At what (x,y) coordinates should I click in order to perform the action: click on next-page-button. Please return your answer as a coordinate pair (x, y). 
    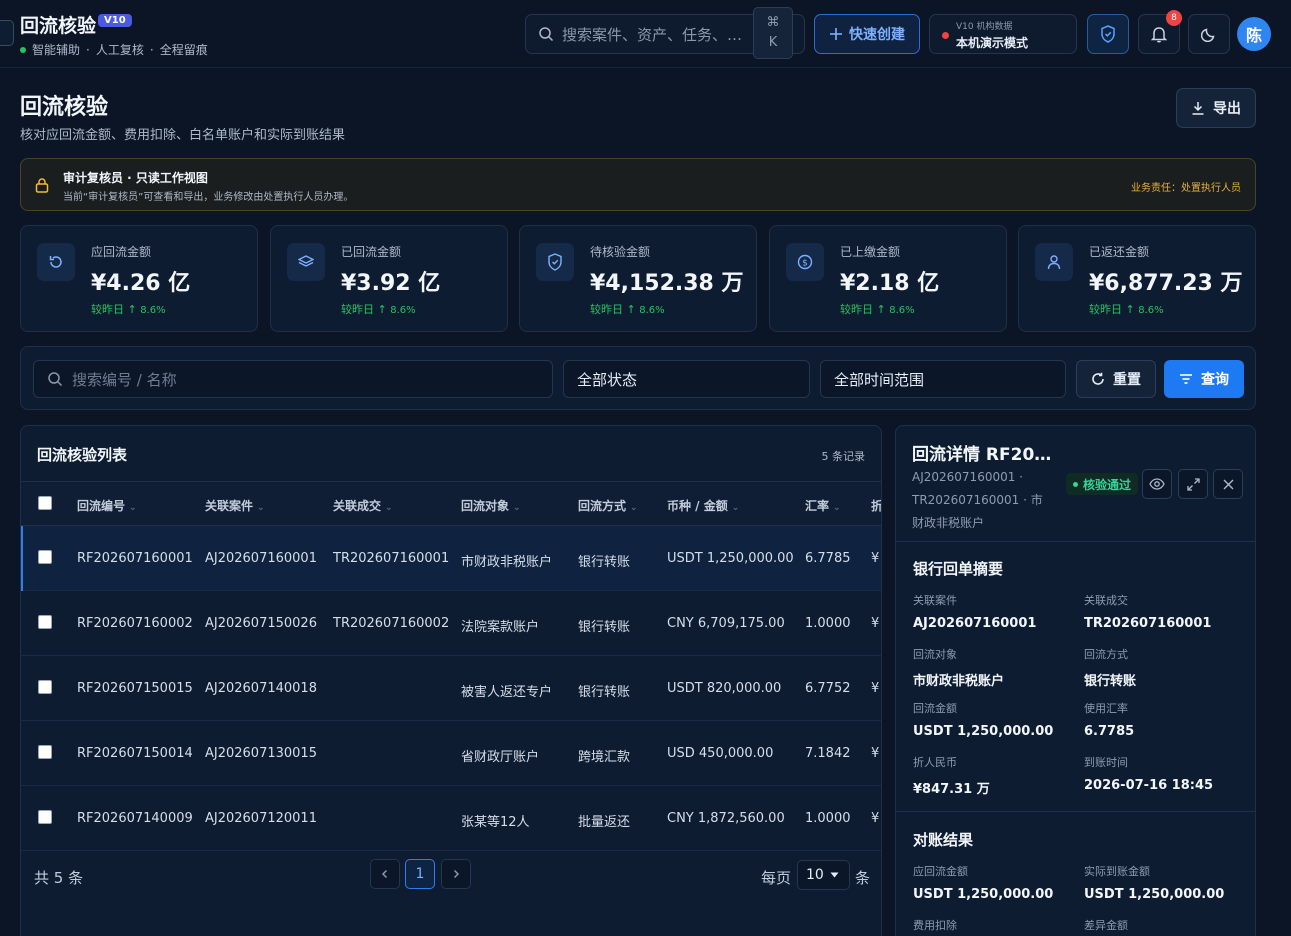
    Looking at the image, I should click on (456, 874).